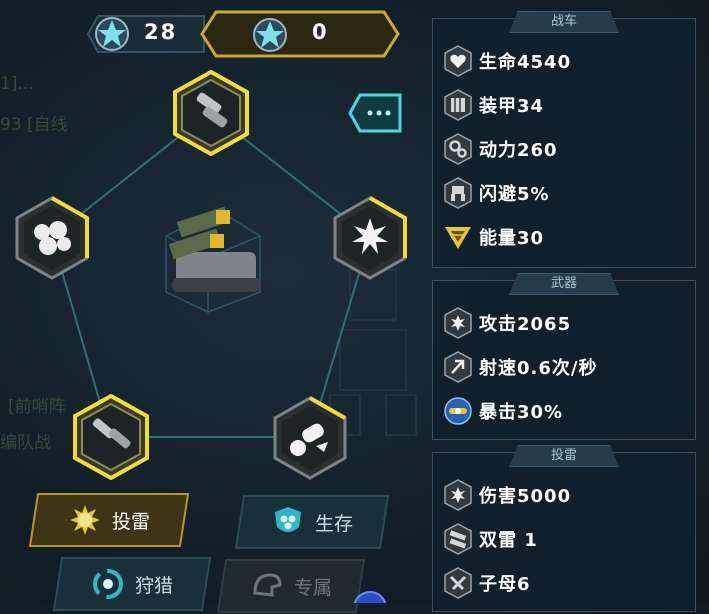 The height and width of the screenshot is (614, 709). What do you see at coordinates (376, 113) in the screenshot?
I see `chat-bubble-button` at bounding box center [376, 113].